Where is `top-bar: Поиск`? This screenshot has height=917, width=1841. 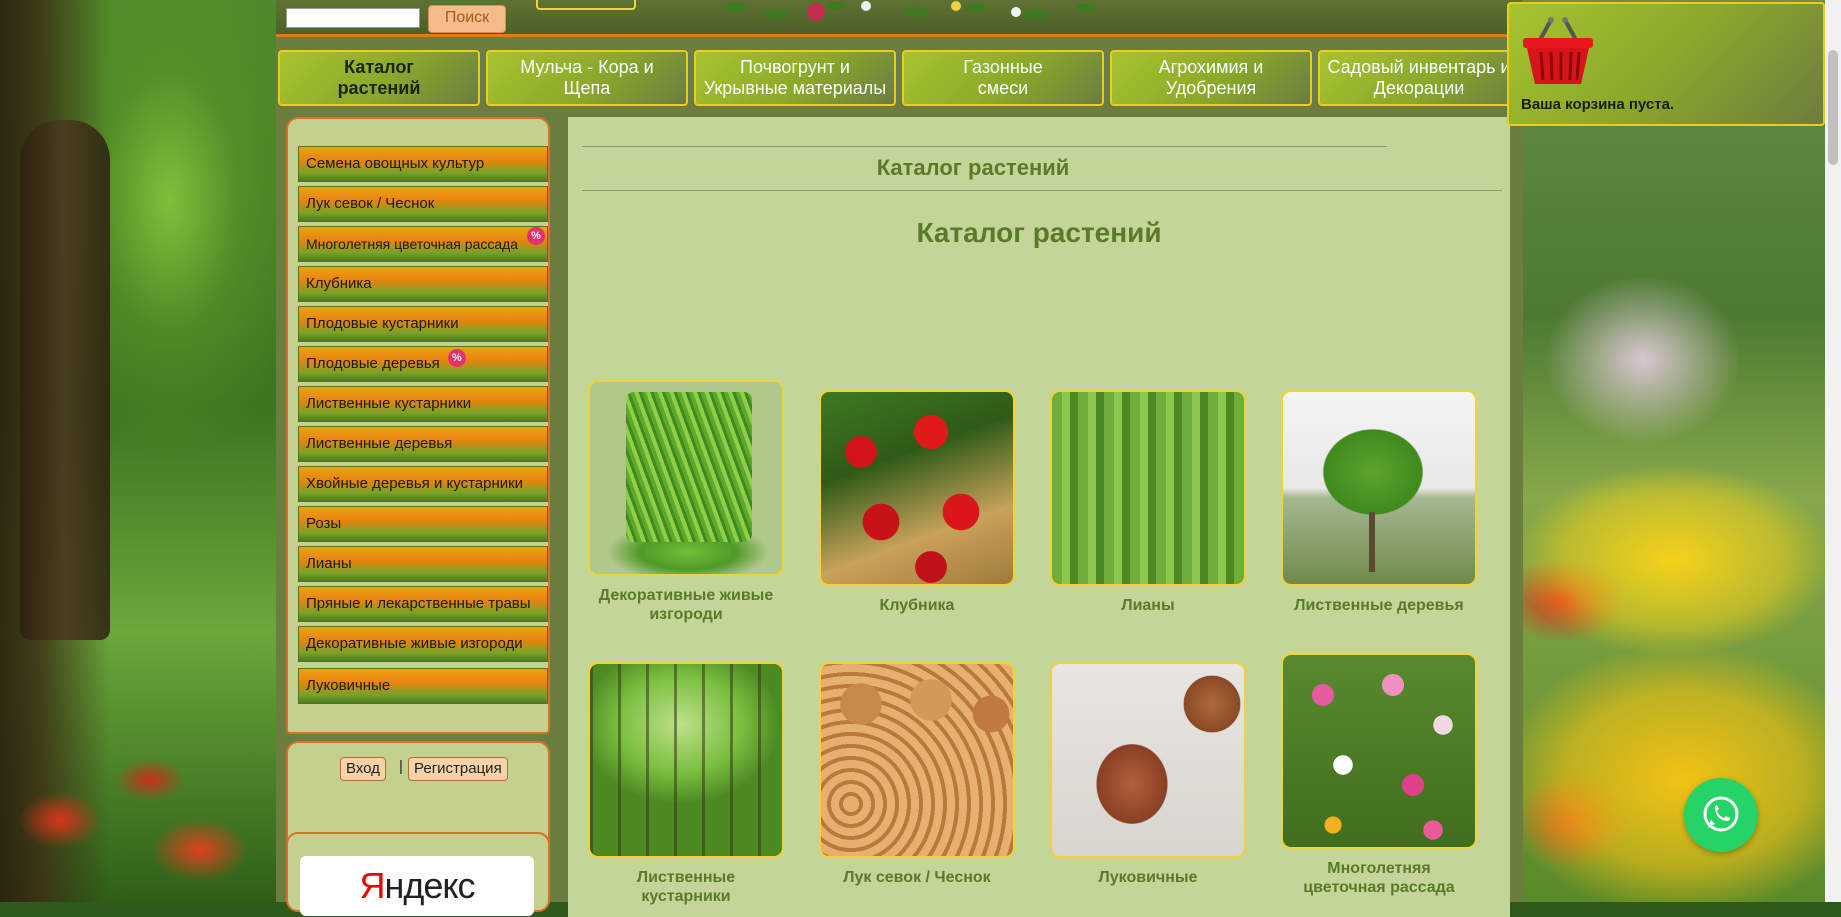 top-bar: Поиск is located at coordinates (899, 18).